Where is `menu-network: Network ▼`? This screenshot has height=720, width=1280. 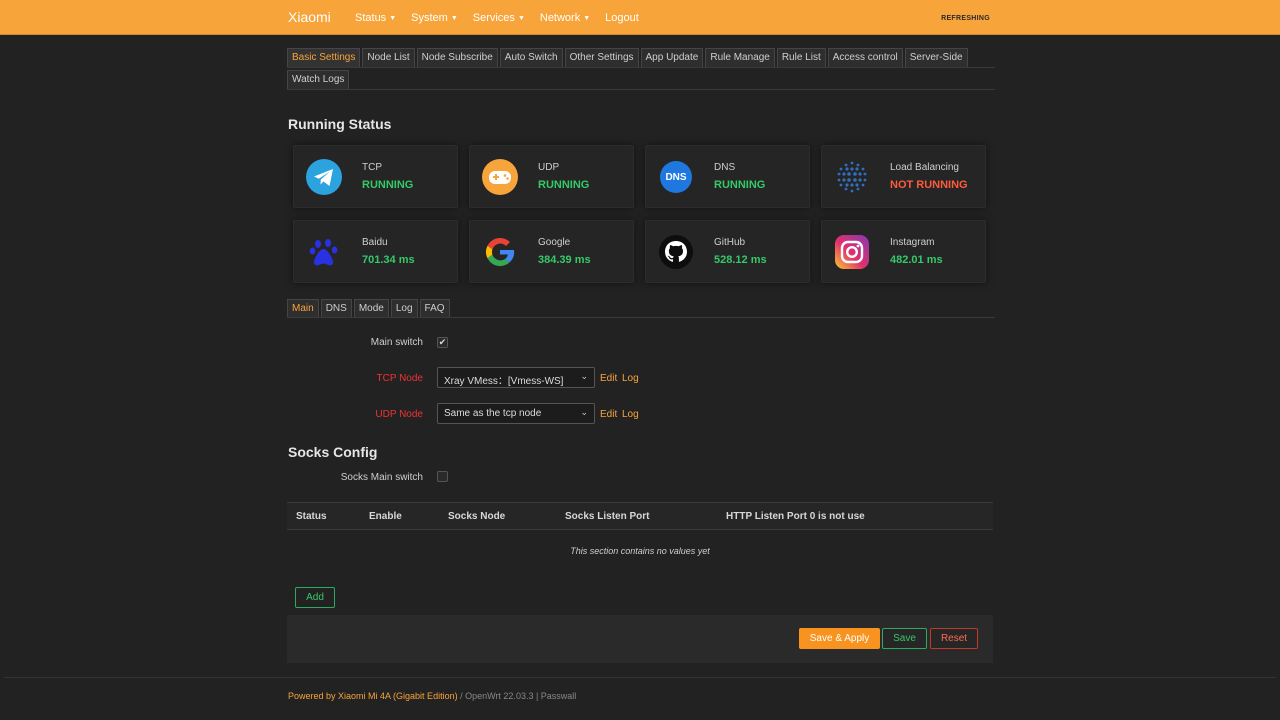 menu-network: Network ▼ is located at coordinates (565, 18).